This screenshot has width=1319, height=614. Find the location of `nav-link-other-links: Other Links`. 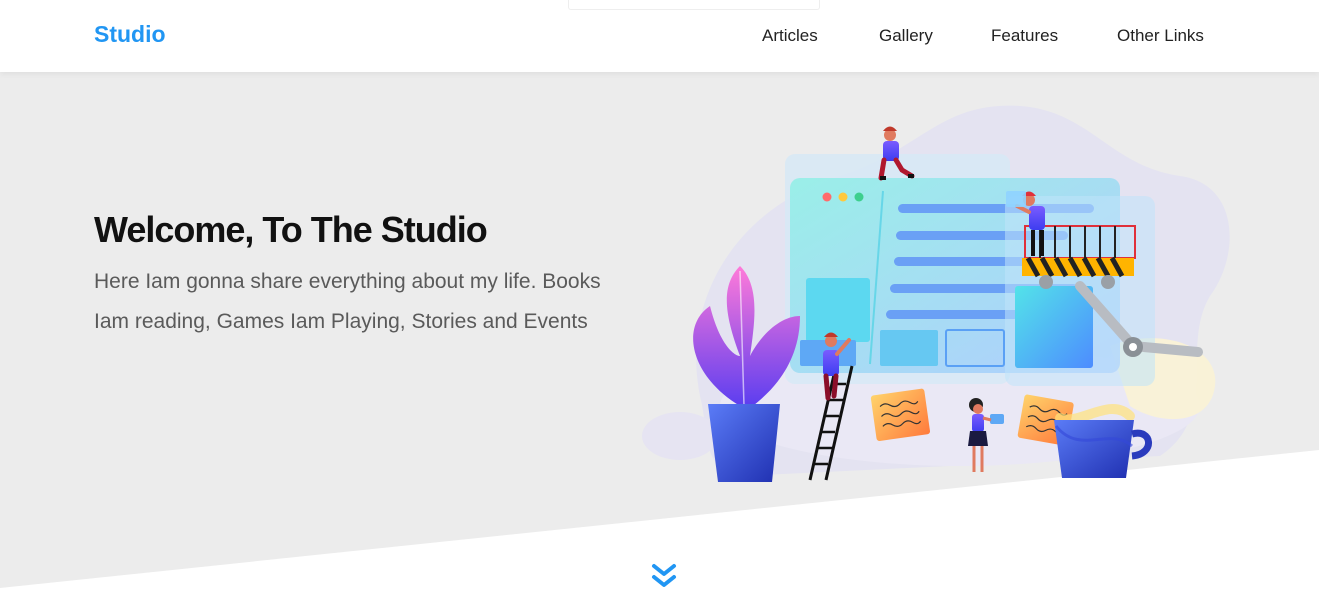

nav-link-other-links: Other Links is located at coordinates (1160, 36).